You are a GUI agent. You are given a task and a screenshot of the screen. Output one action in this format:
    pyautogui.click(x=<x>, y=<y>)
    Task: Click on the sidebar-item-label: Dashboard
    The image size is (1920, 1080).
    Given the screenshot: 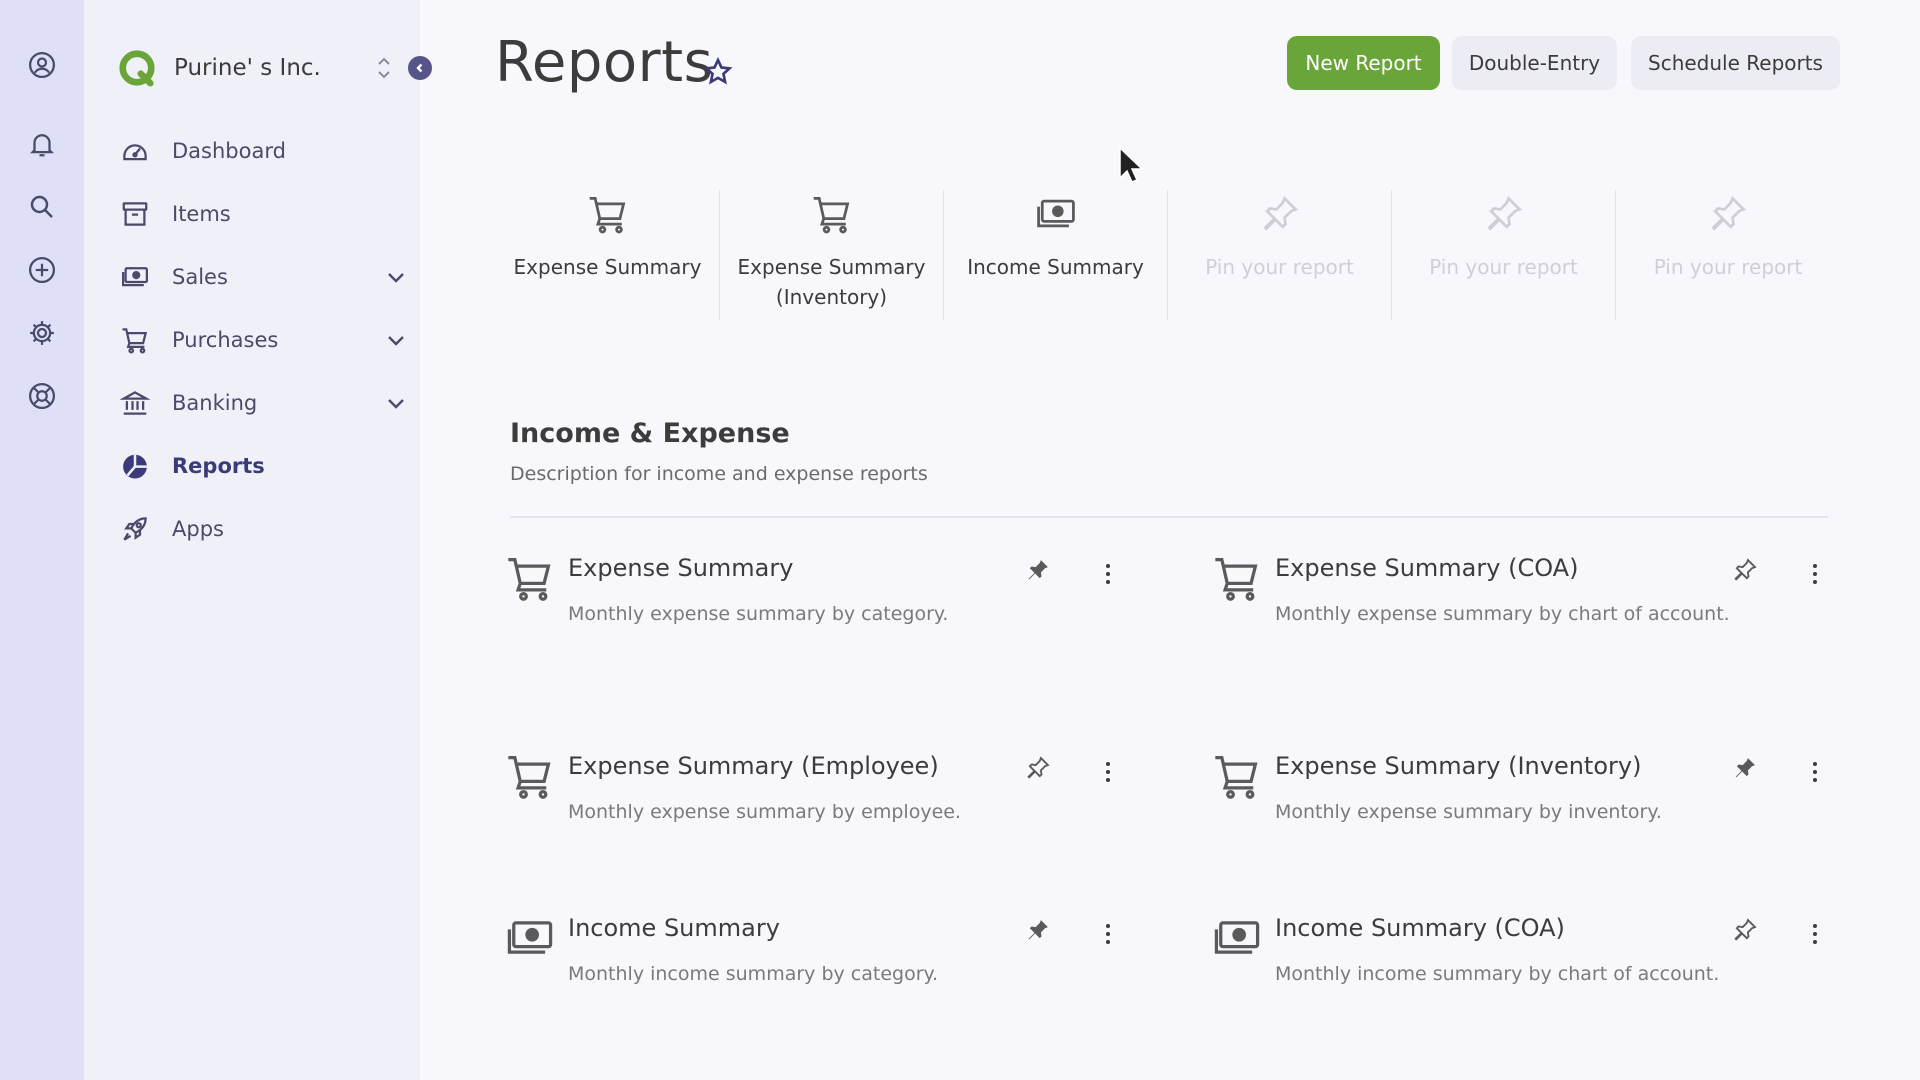 What is the action you would take?
    pyautogui.click(x=229, y=150)
    